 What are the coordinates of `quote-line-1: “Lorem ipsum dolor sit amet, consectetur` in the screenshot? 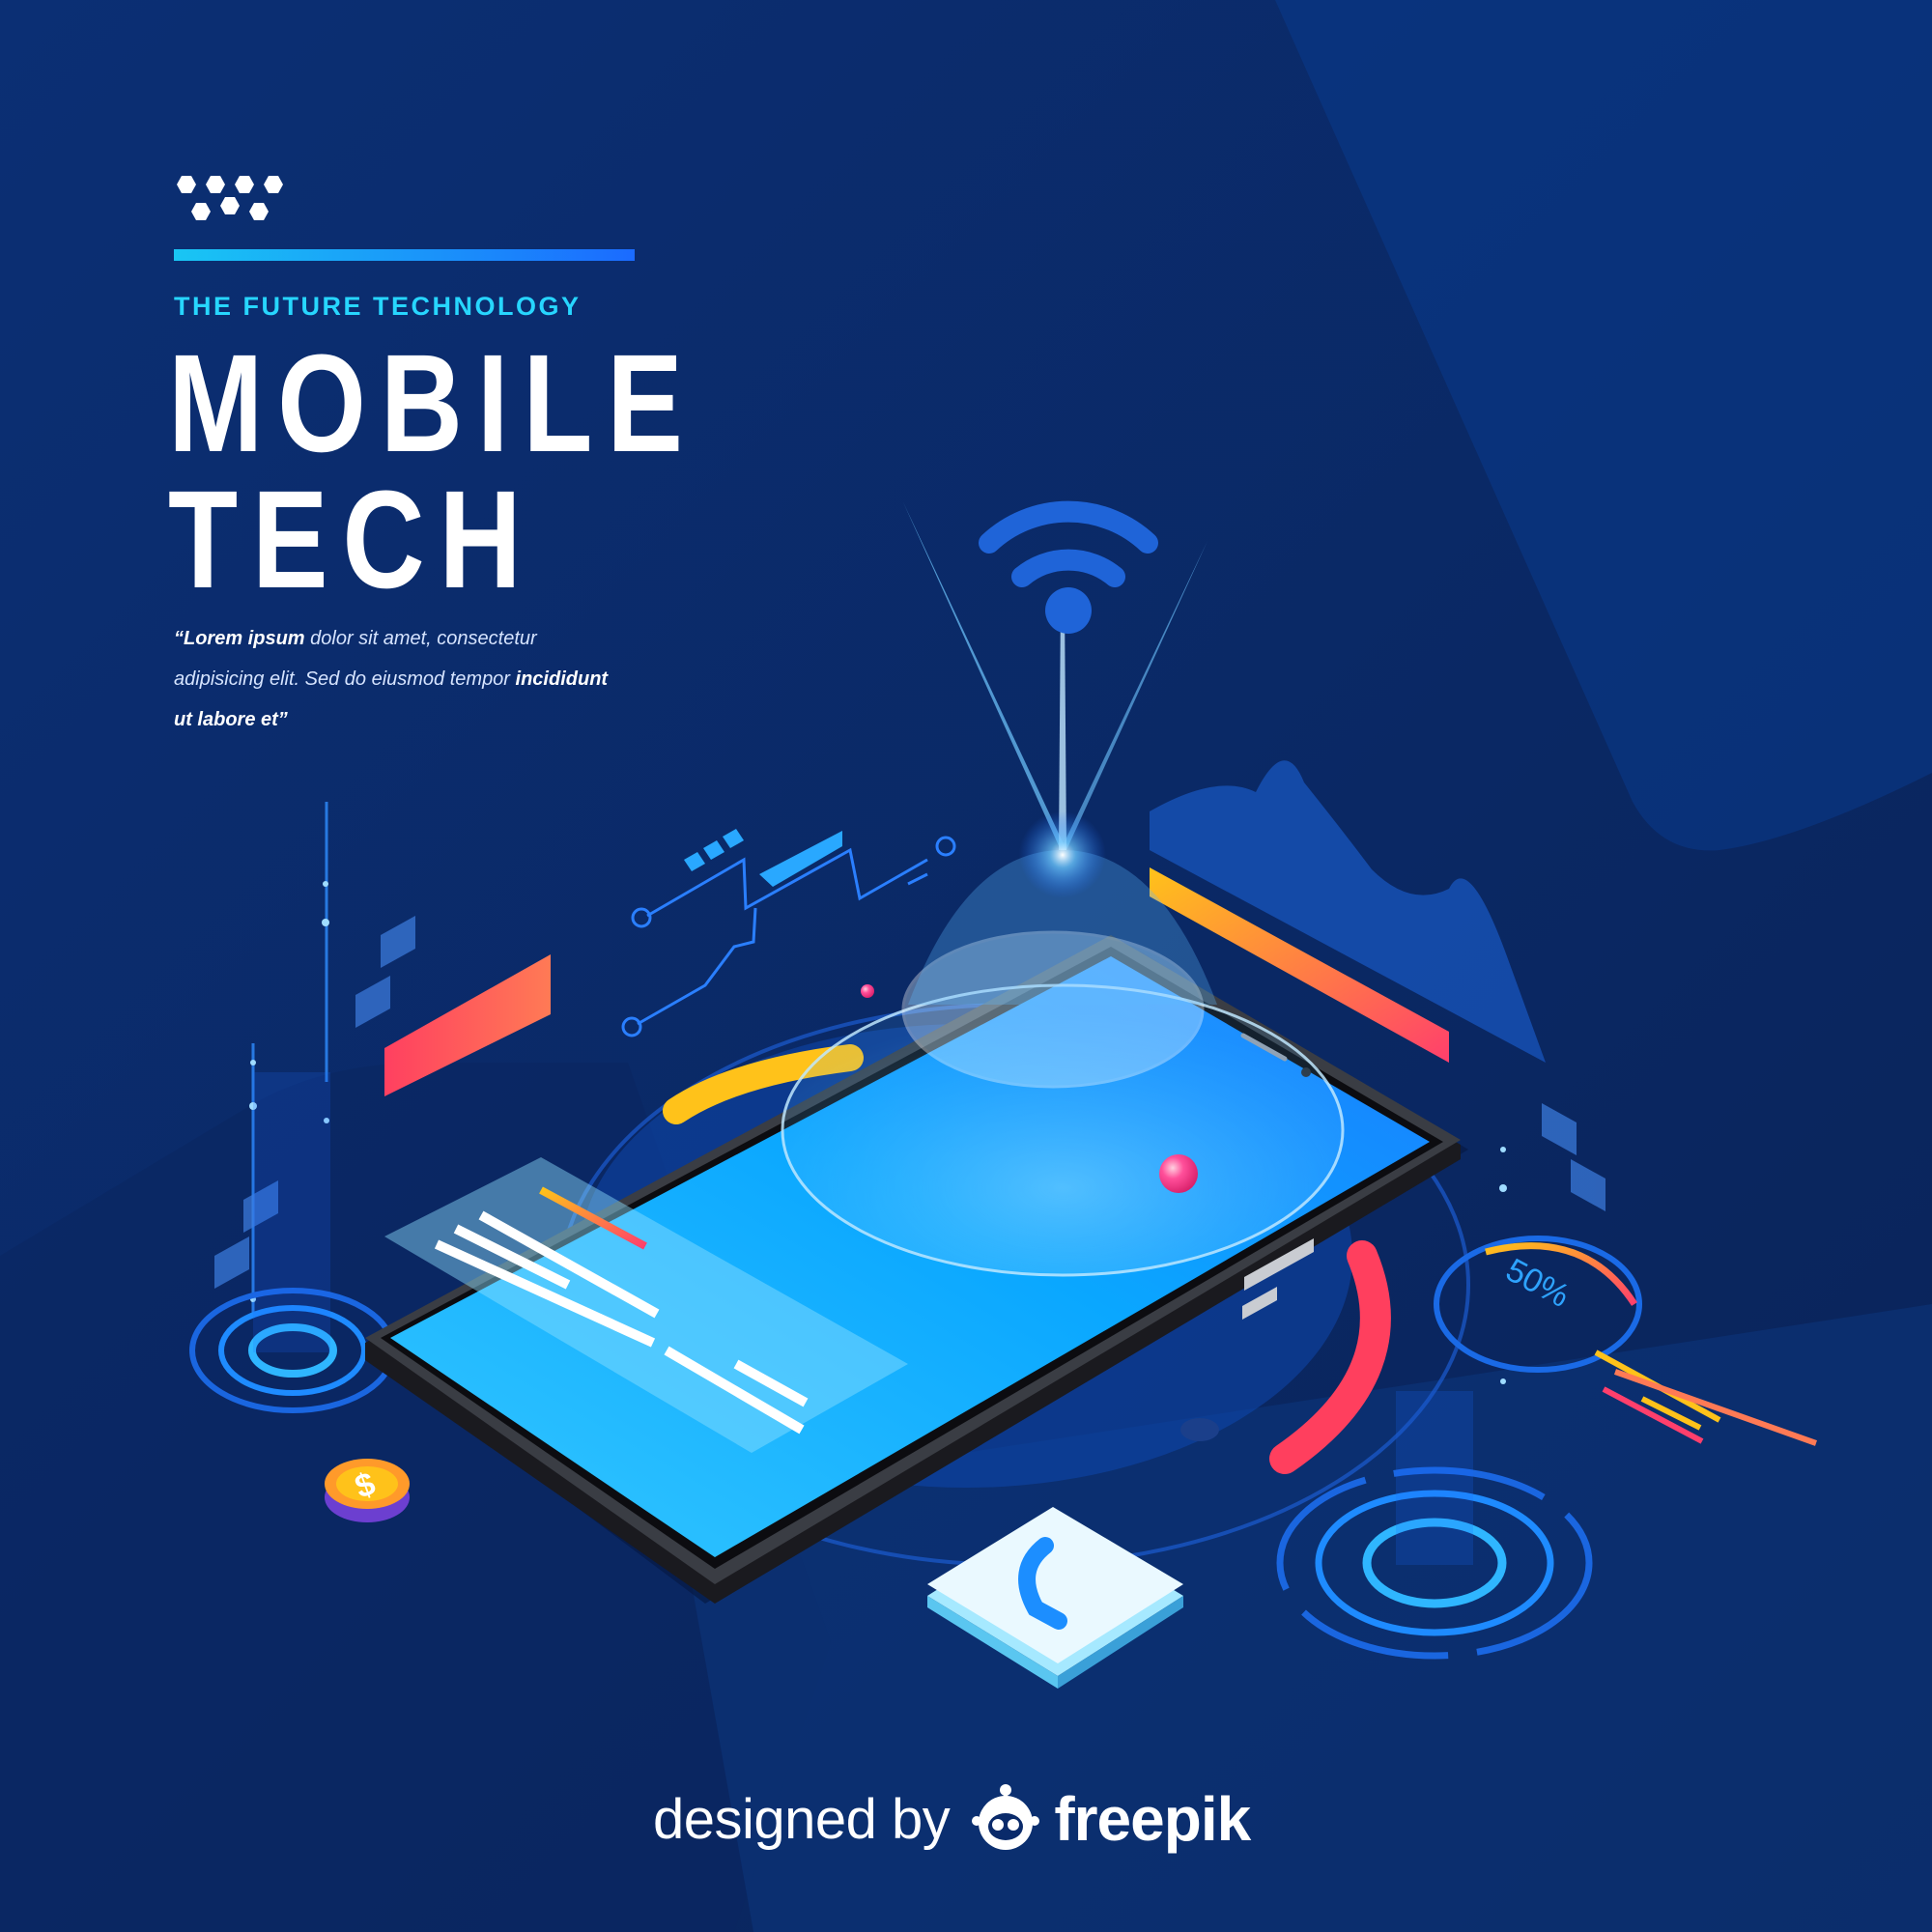 It's located at (444, 638).